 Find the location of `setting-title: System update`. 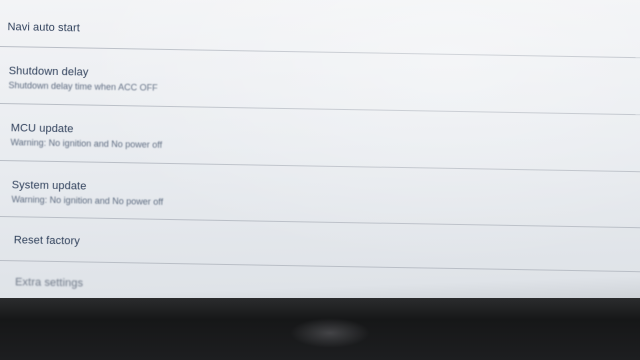

setting-title: System update is located at coordinates (49, 186).